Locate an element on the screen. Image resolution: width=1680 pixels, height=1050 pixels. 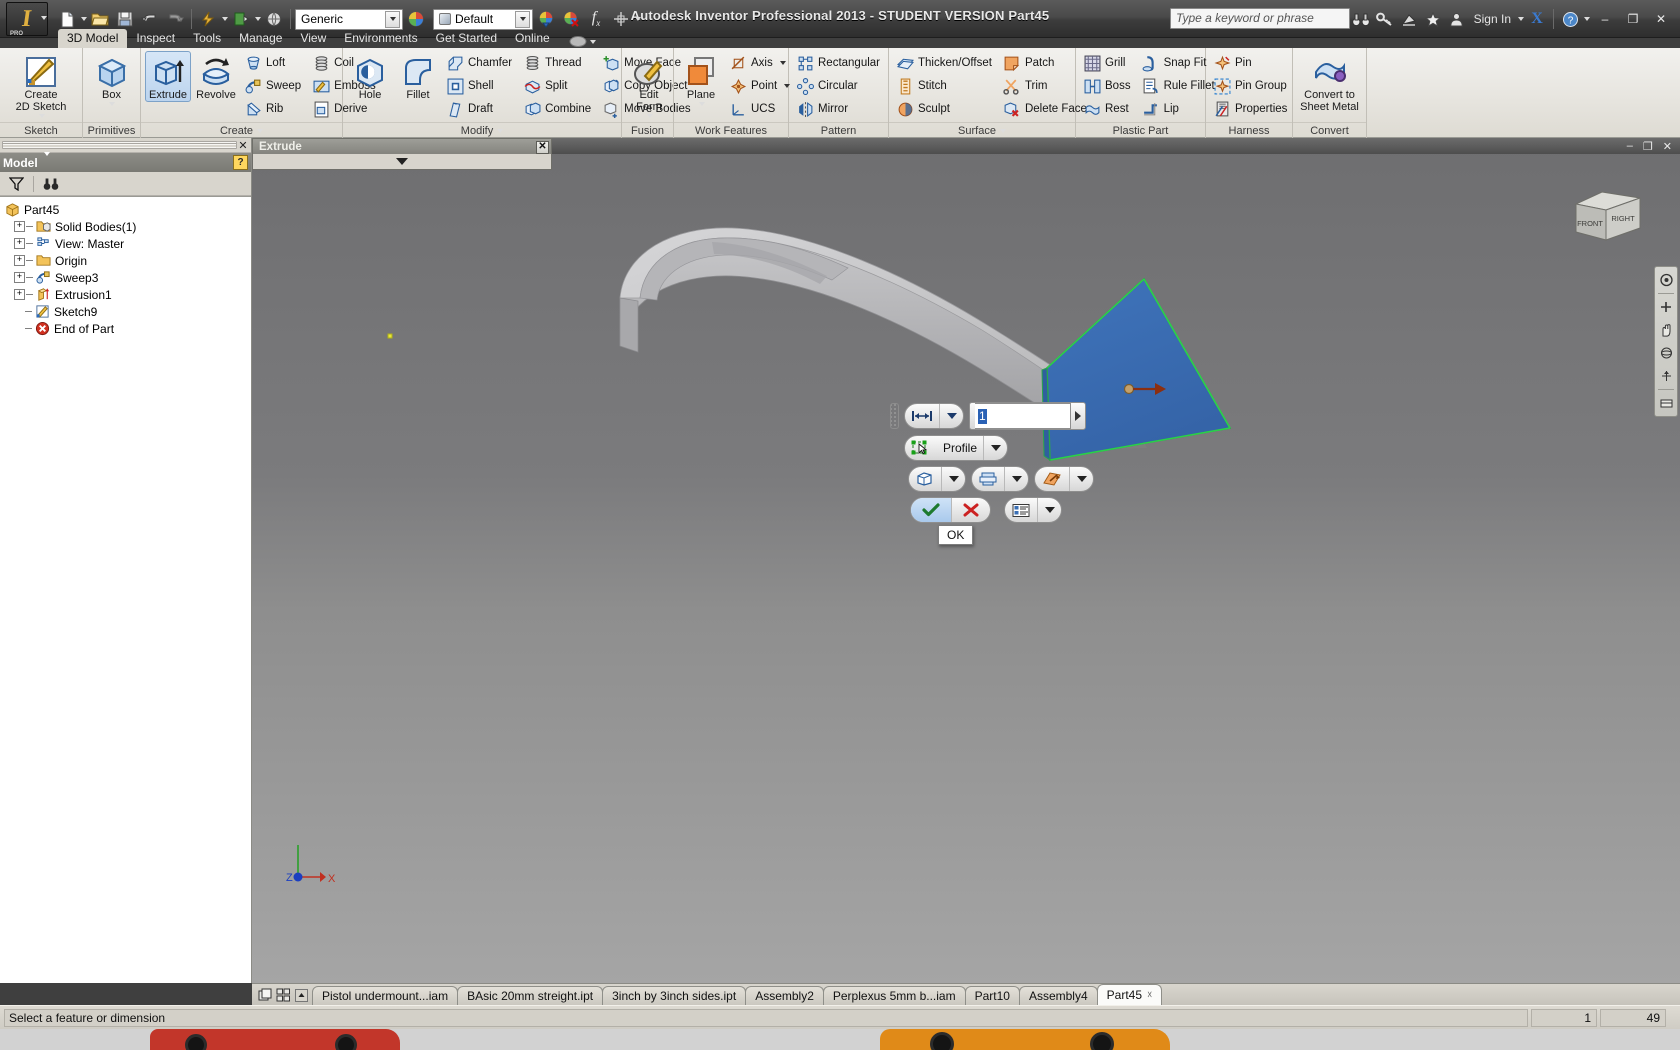
ribbon-button-rib: Rib is located at coordinates (274, 109).